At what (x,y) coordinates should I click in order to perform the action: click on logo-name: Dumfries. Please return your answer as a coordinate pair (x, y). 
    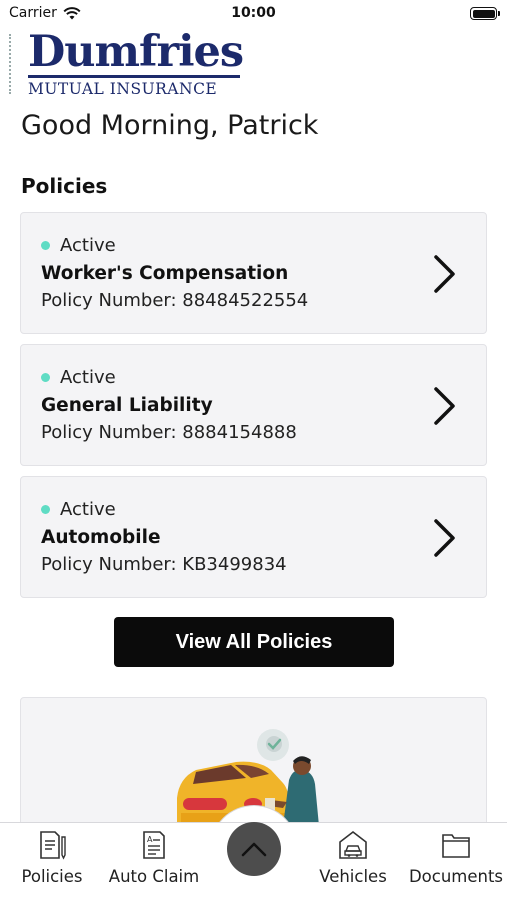
    Looking at the image, I should click on (136, 52).